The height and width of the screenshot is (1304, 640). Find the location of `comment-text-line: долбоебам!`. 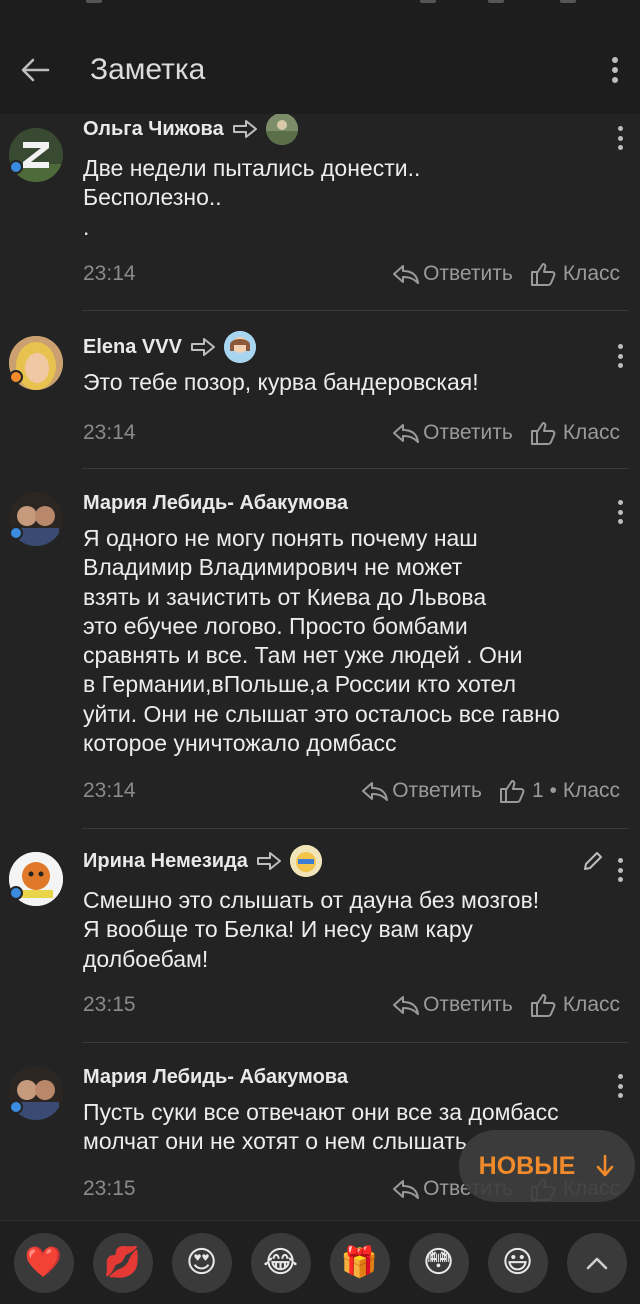

comment-text-line: долбоебам! is located at coordinates (146, 958).